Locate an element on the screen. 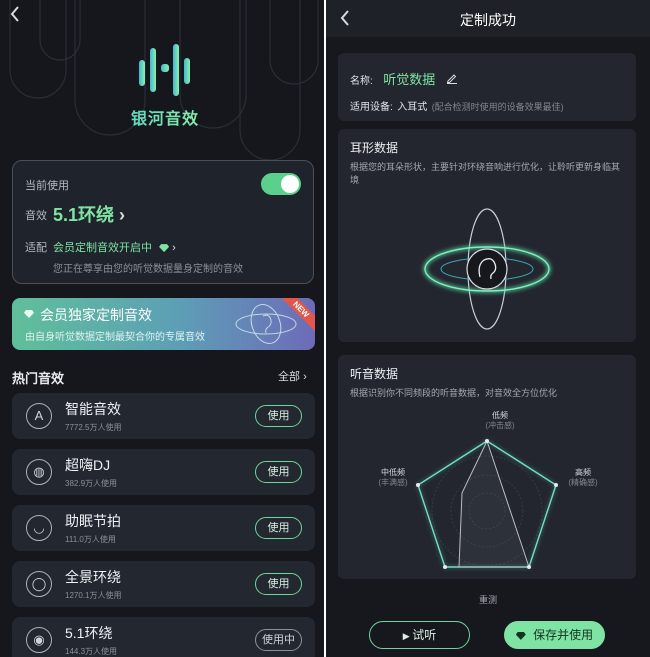  name-label: 名称: is located at coordinates (361, 81).